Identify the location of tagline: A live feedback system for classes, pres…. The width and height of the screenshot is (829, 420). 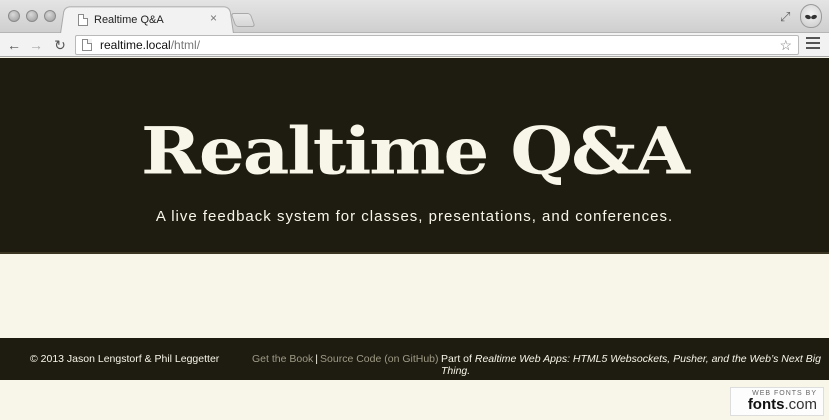
(414, 216).